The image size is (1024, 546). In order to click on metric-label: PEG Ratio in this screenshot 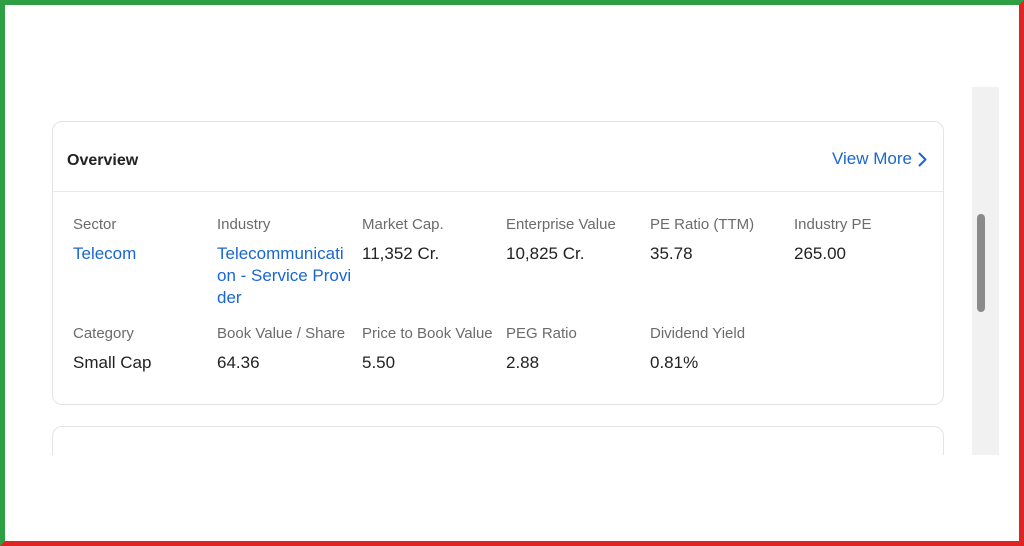, I will do `click(541, 333)`.